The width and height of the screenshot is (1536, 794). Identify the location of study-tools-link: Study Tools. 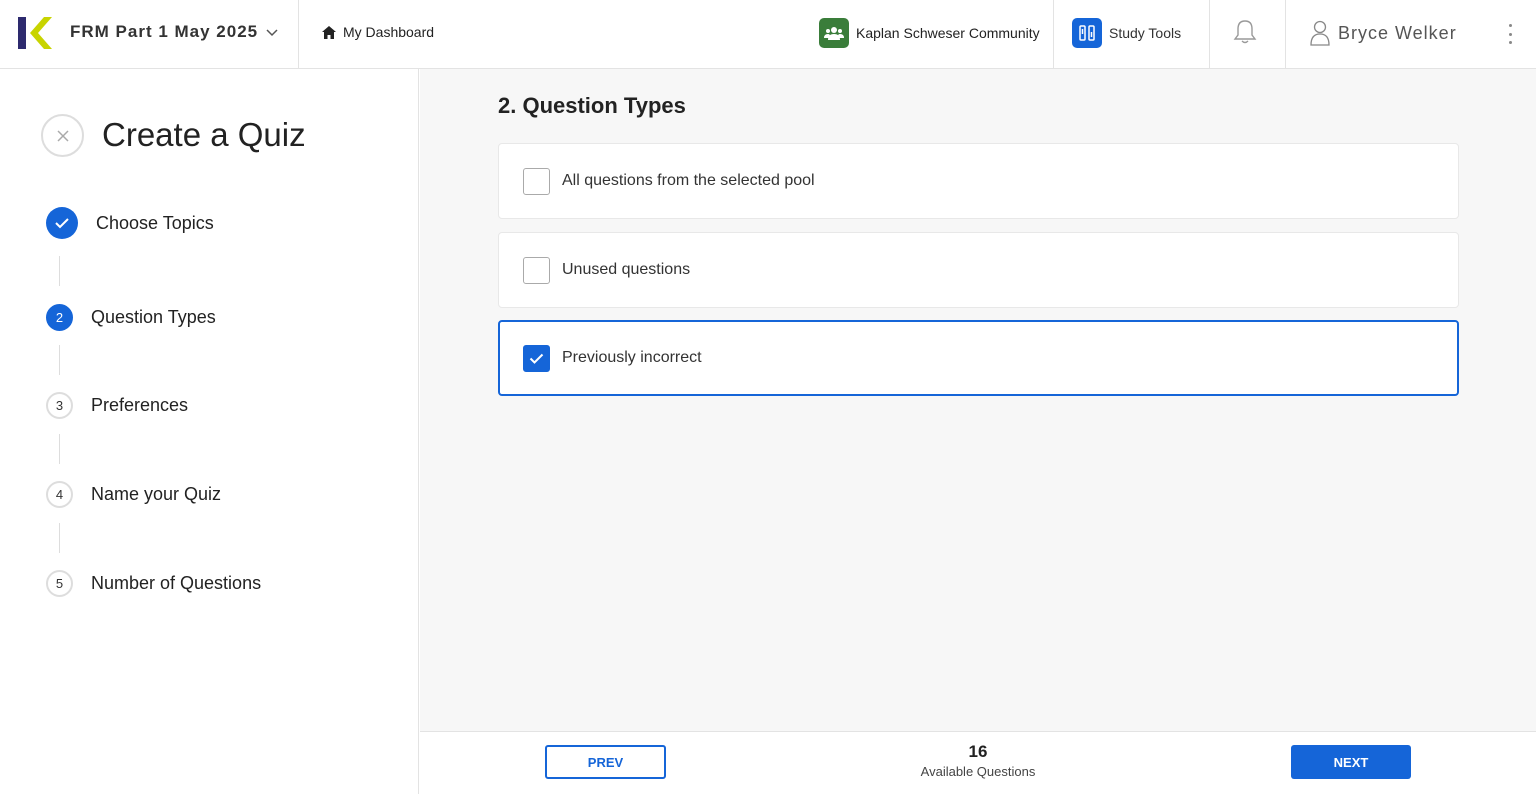
(1126, 33).